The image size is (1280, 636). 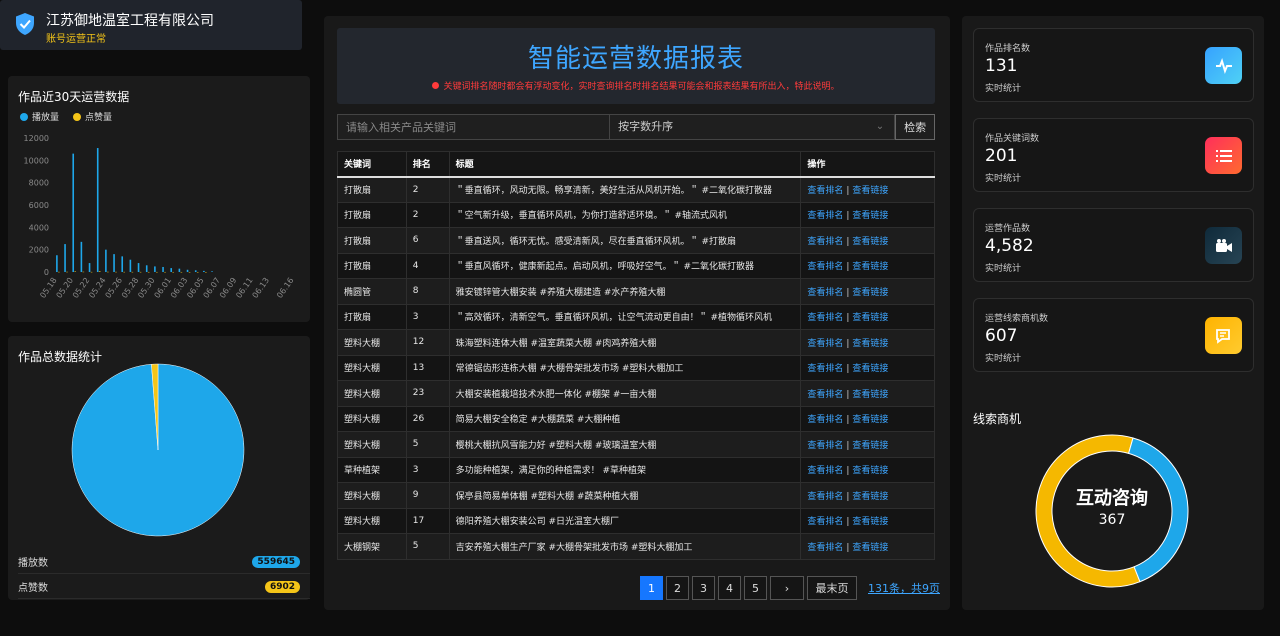 What do you see at coordinates (625, 316) in the screenshot?
I see `cell-title: ＂高效循环，清新空气。垂直循环风机，让空气流动更自由！＂ #植物循环风机` at bounding box center [625, 316].